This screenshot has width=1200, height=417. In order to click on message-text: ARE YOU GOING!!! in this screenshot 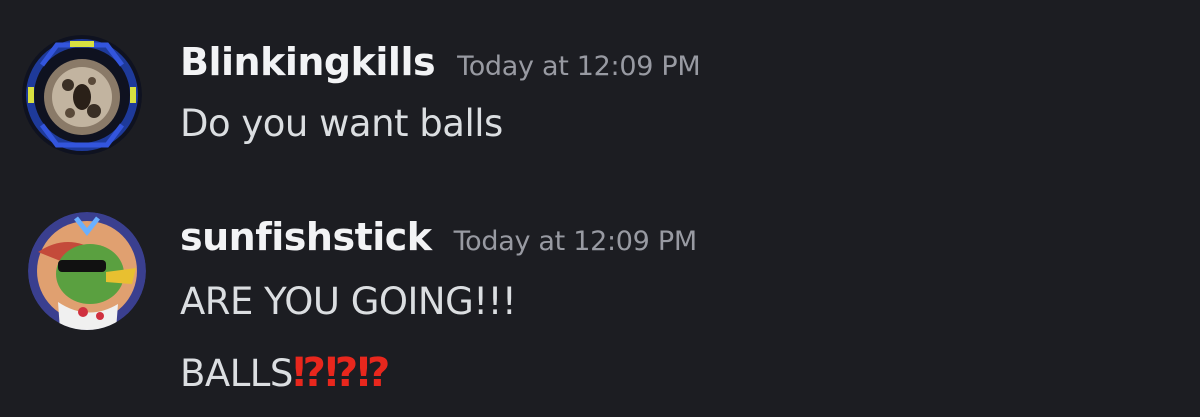, I will do `click(348, 301)`.